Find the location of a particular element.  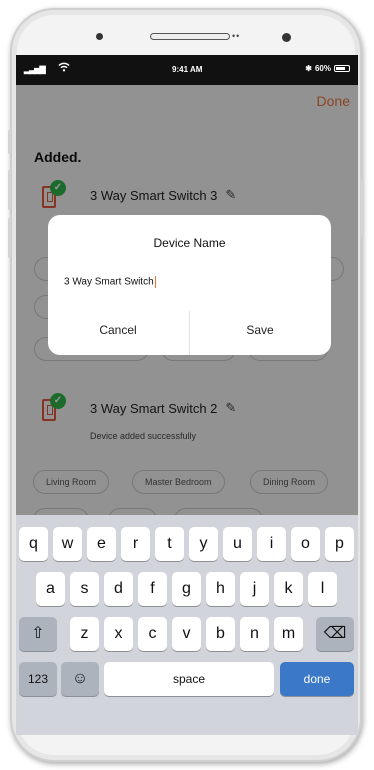

key-i: i is located at coordinates (271, 544).